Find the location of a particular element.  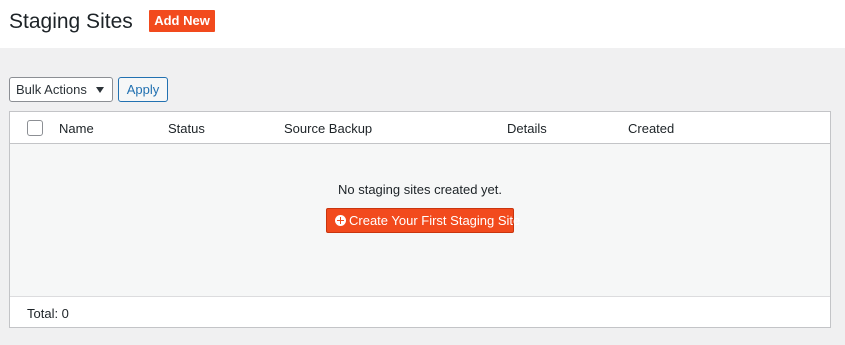

create-first-staging-site-button: Create Your First Staging Site is located at coordinates (423, 220).